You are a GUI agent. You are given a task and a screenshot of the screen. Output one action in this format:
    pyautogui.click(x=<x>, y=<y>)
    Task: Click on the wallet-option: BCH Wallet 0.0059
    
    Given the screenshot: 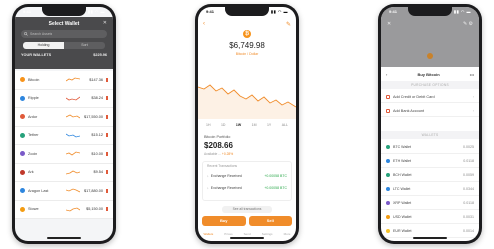 What is the action you would take?
    pyautogui.click(x=430, y=175)
    